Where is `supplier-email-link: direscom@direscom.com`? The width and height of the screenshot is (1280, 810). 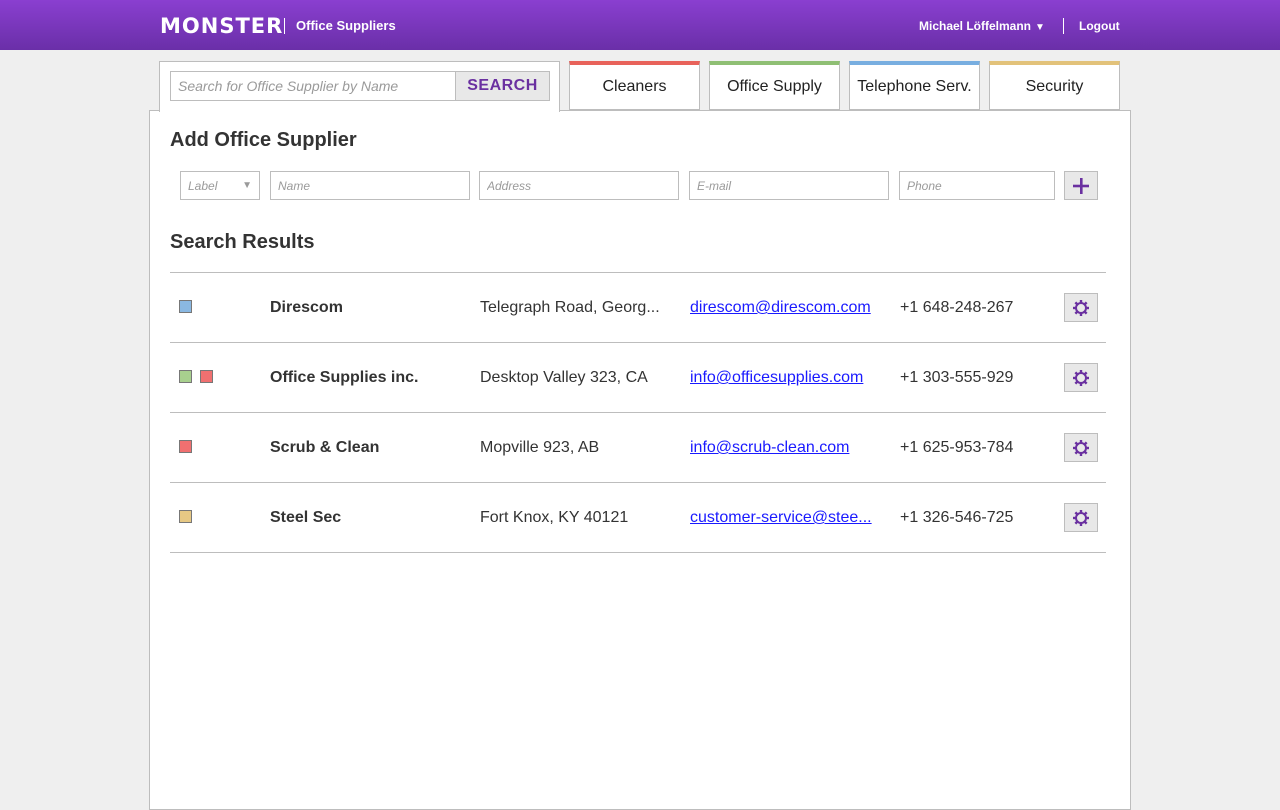 supplier-email-link: direscom@direscom.com is located at coordinates (780, 308).